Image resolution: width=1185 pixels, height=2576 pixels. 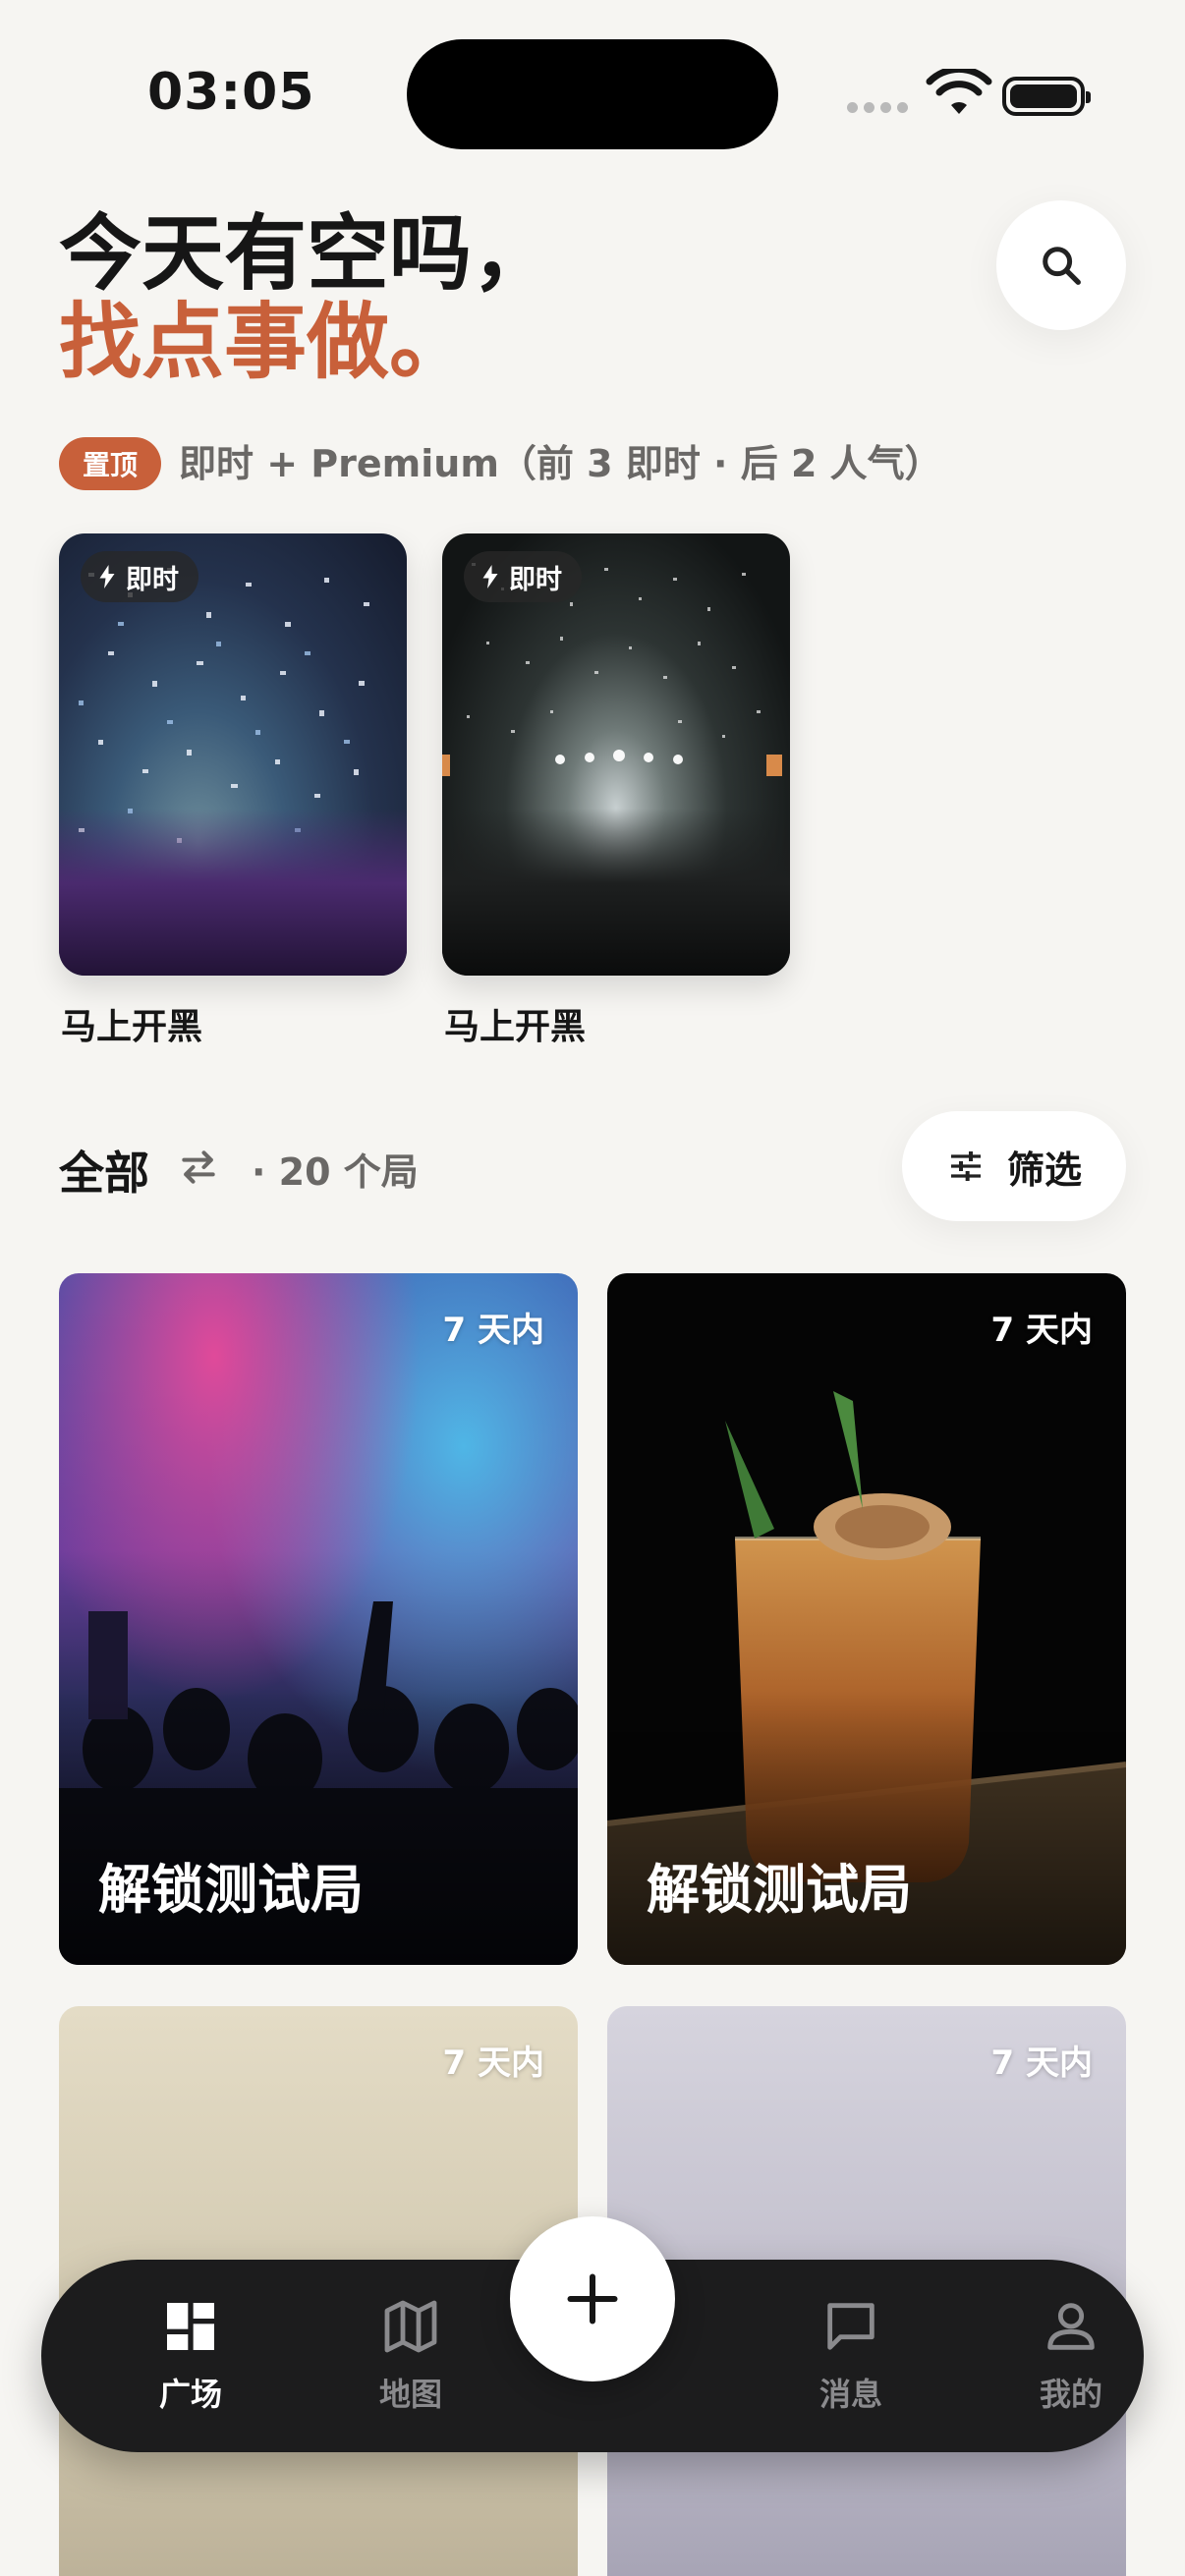 I want to click on dynamic-island, so click(x=592, y=94).